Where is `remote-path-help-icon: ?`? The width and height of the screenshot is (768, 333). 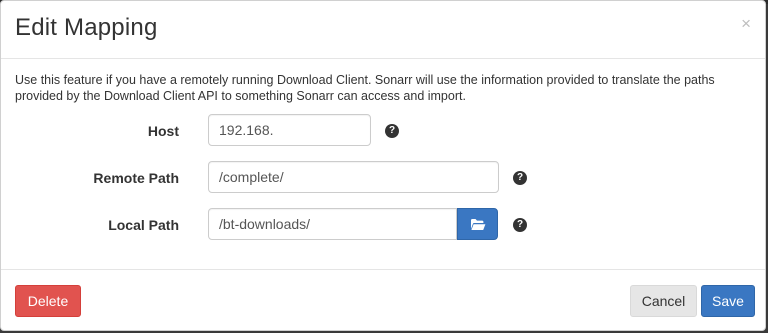
remote-path-help-icon: ? is located at coordinates (520, 178).